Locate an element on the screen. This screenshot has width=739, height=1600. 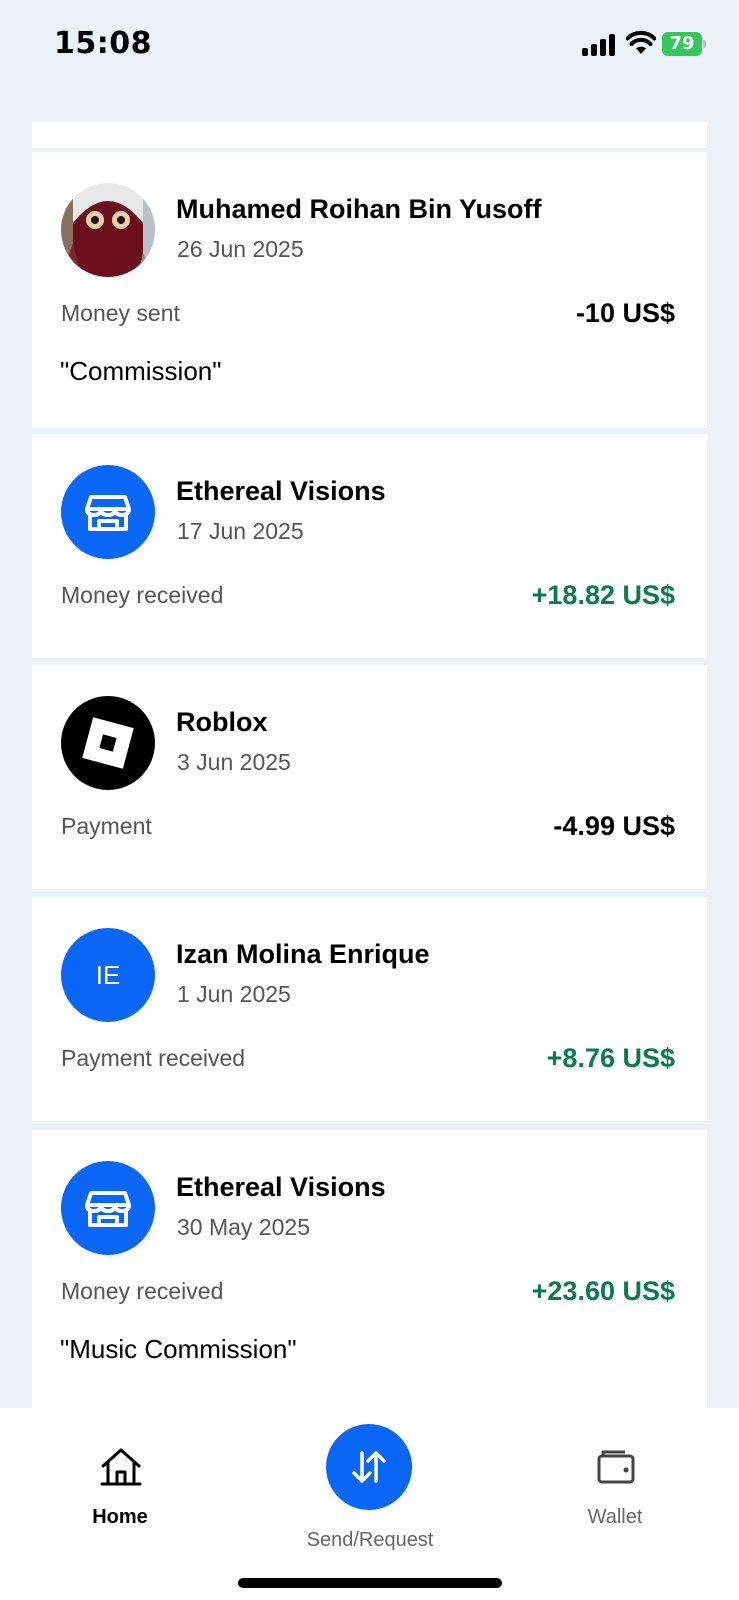
home-indicator is located at coordinates (370, 1583).